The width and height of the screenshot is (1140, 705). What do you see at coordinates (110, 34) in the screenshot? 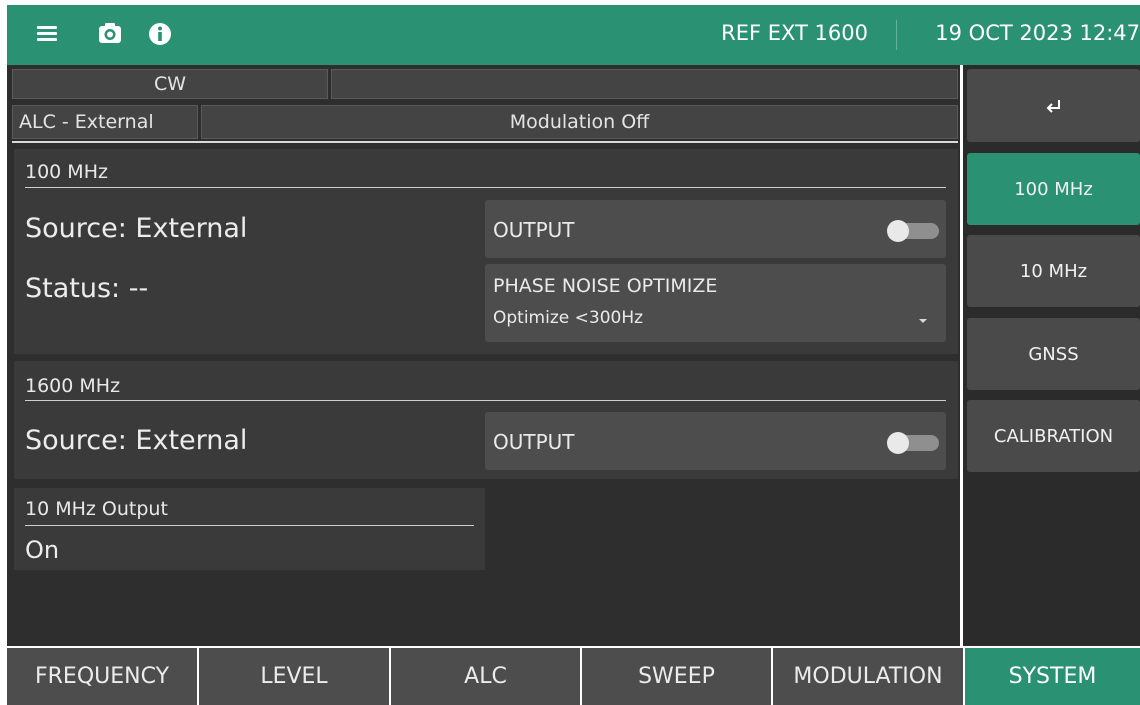
I see `camera-icon` at bounding box center [110, 34].